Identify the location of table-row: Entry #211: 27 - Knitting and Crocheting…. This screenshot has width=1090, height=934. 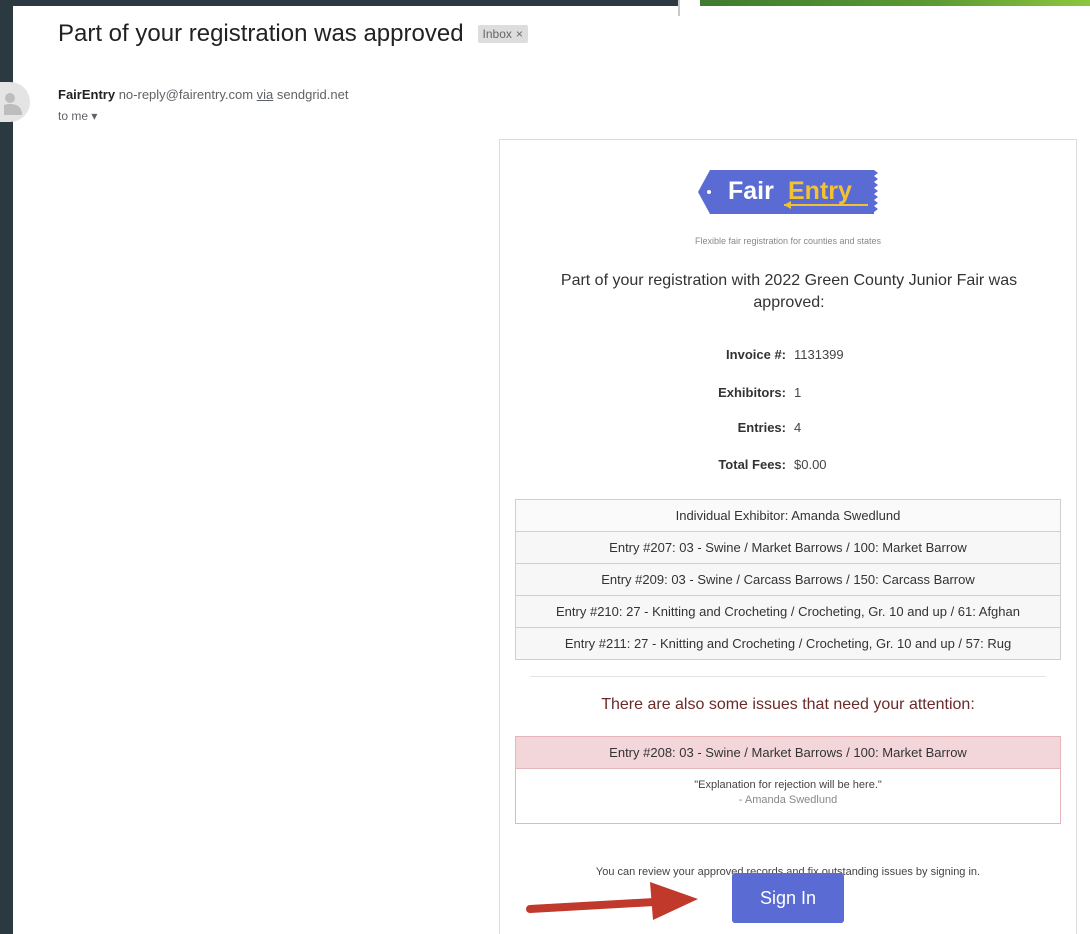
(788, 644).